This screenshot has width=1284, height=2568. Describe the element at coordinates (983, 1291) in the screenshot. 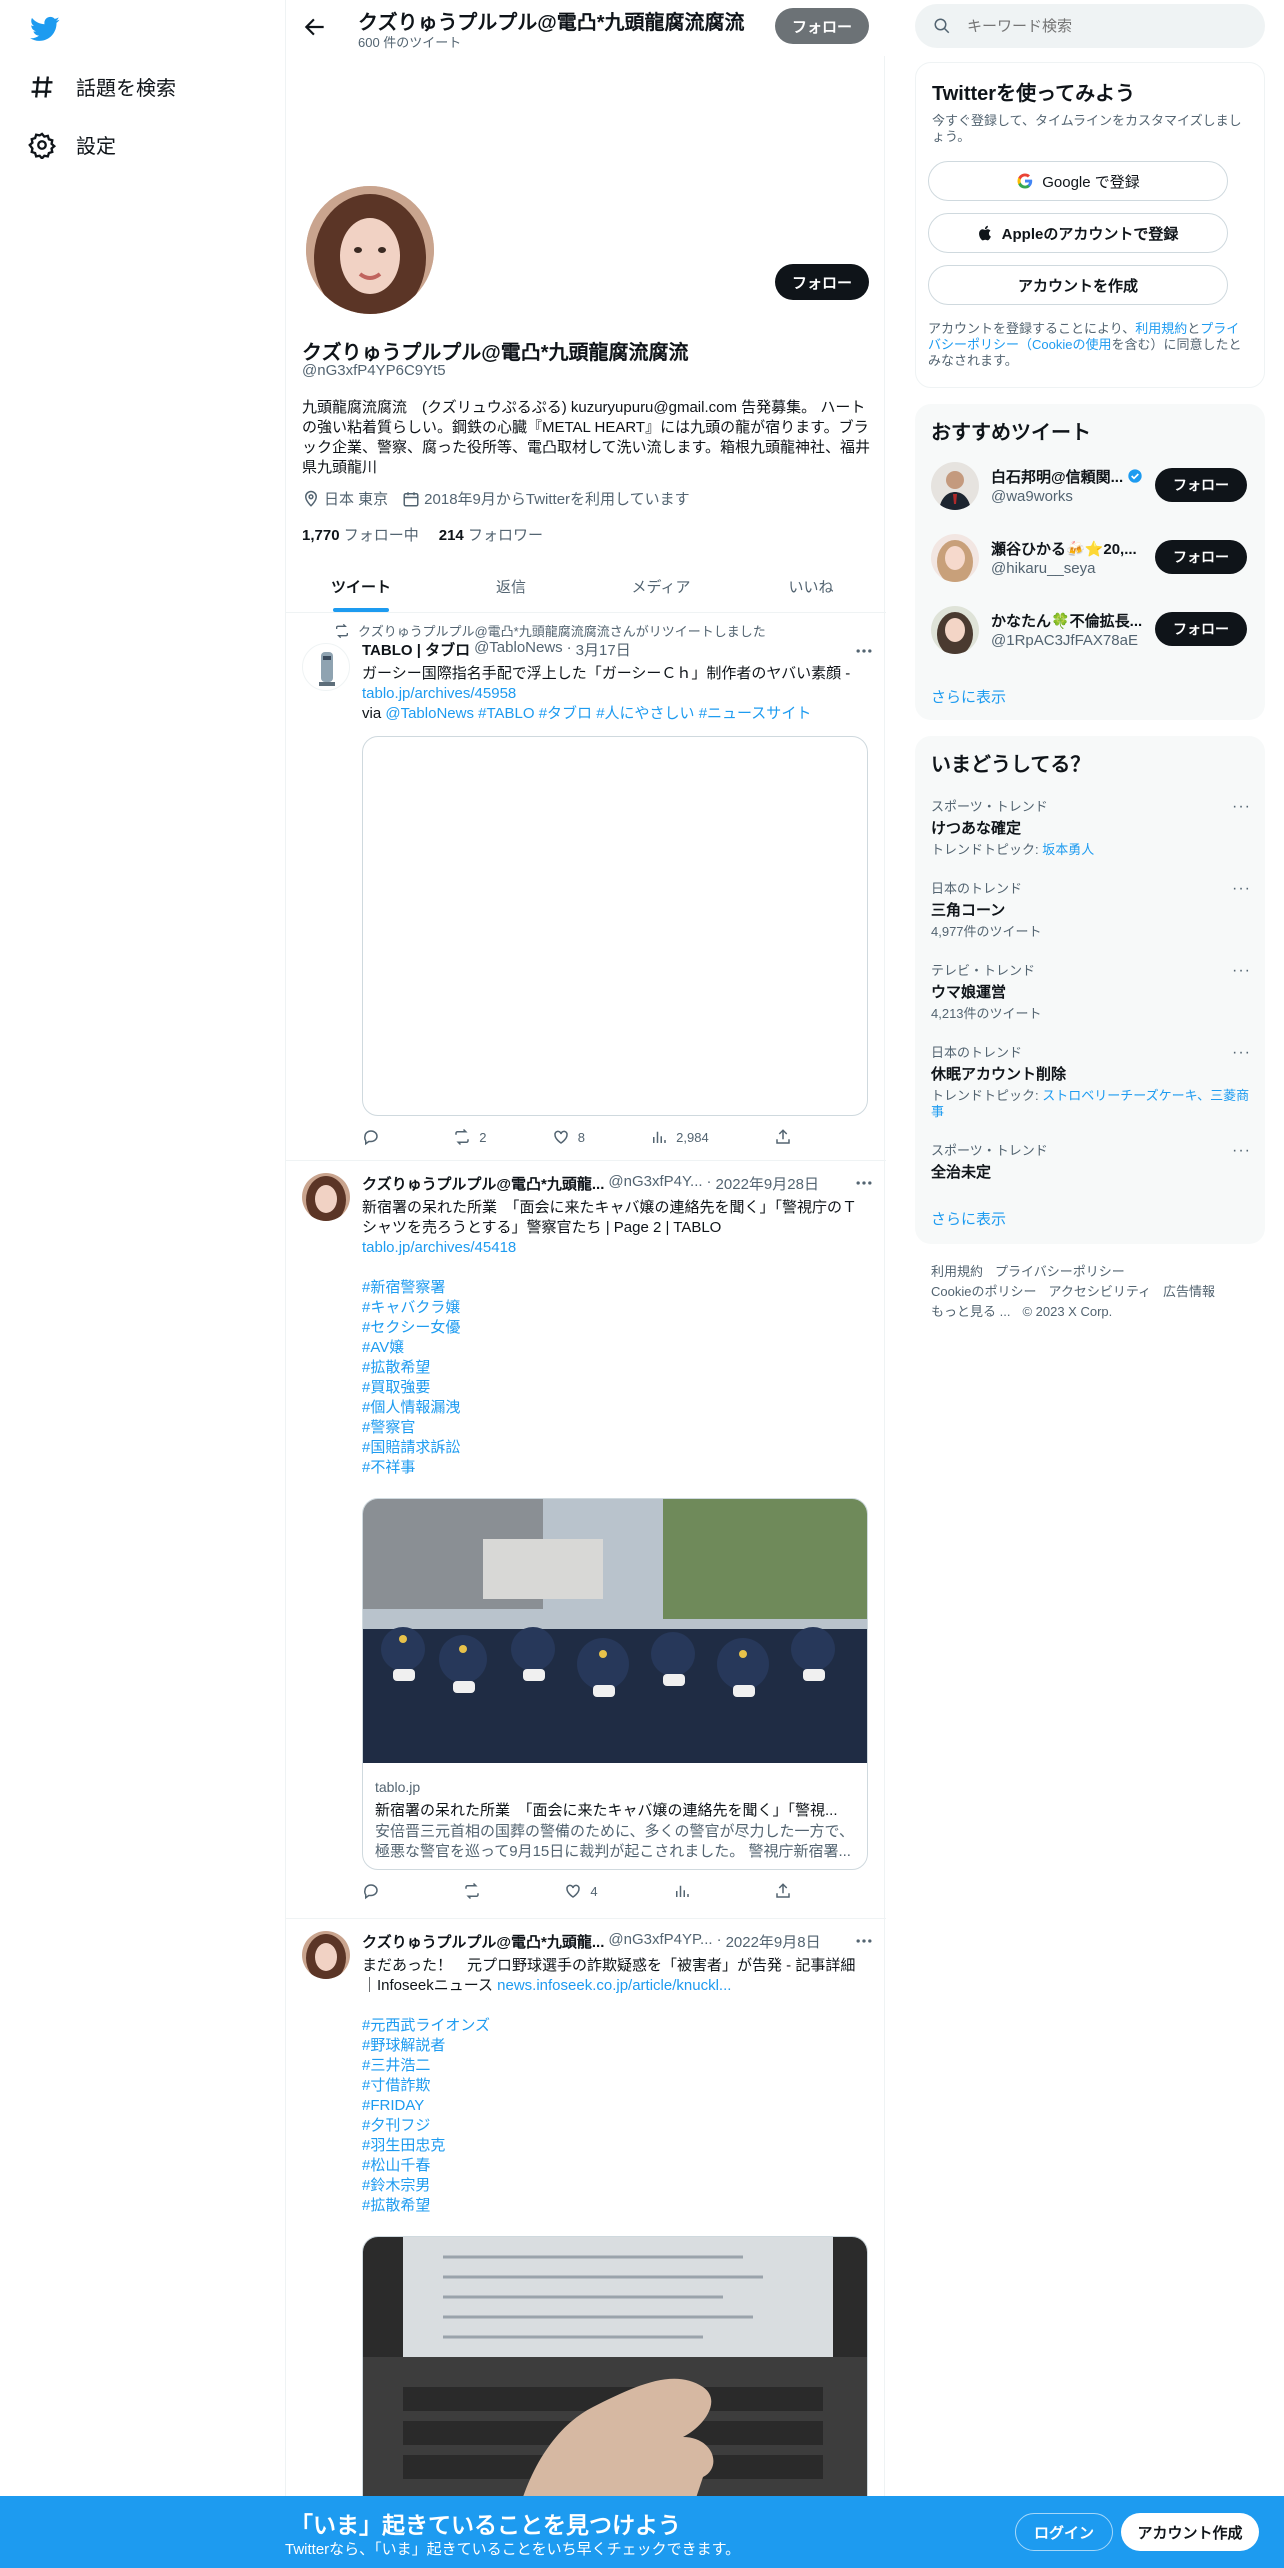

I see `footer-link: Cookieのポリシー` at that location.